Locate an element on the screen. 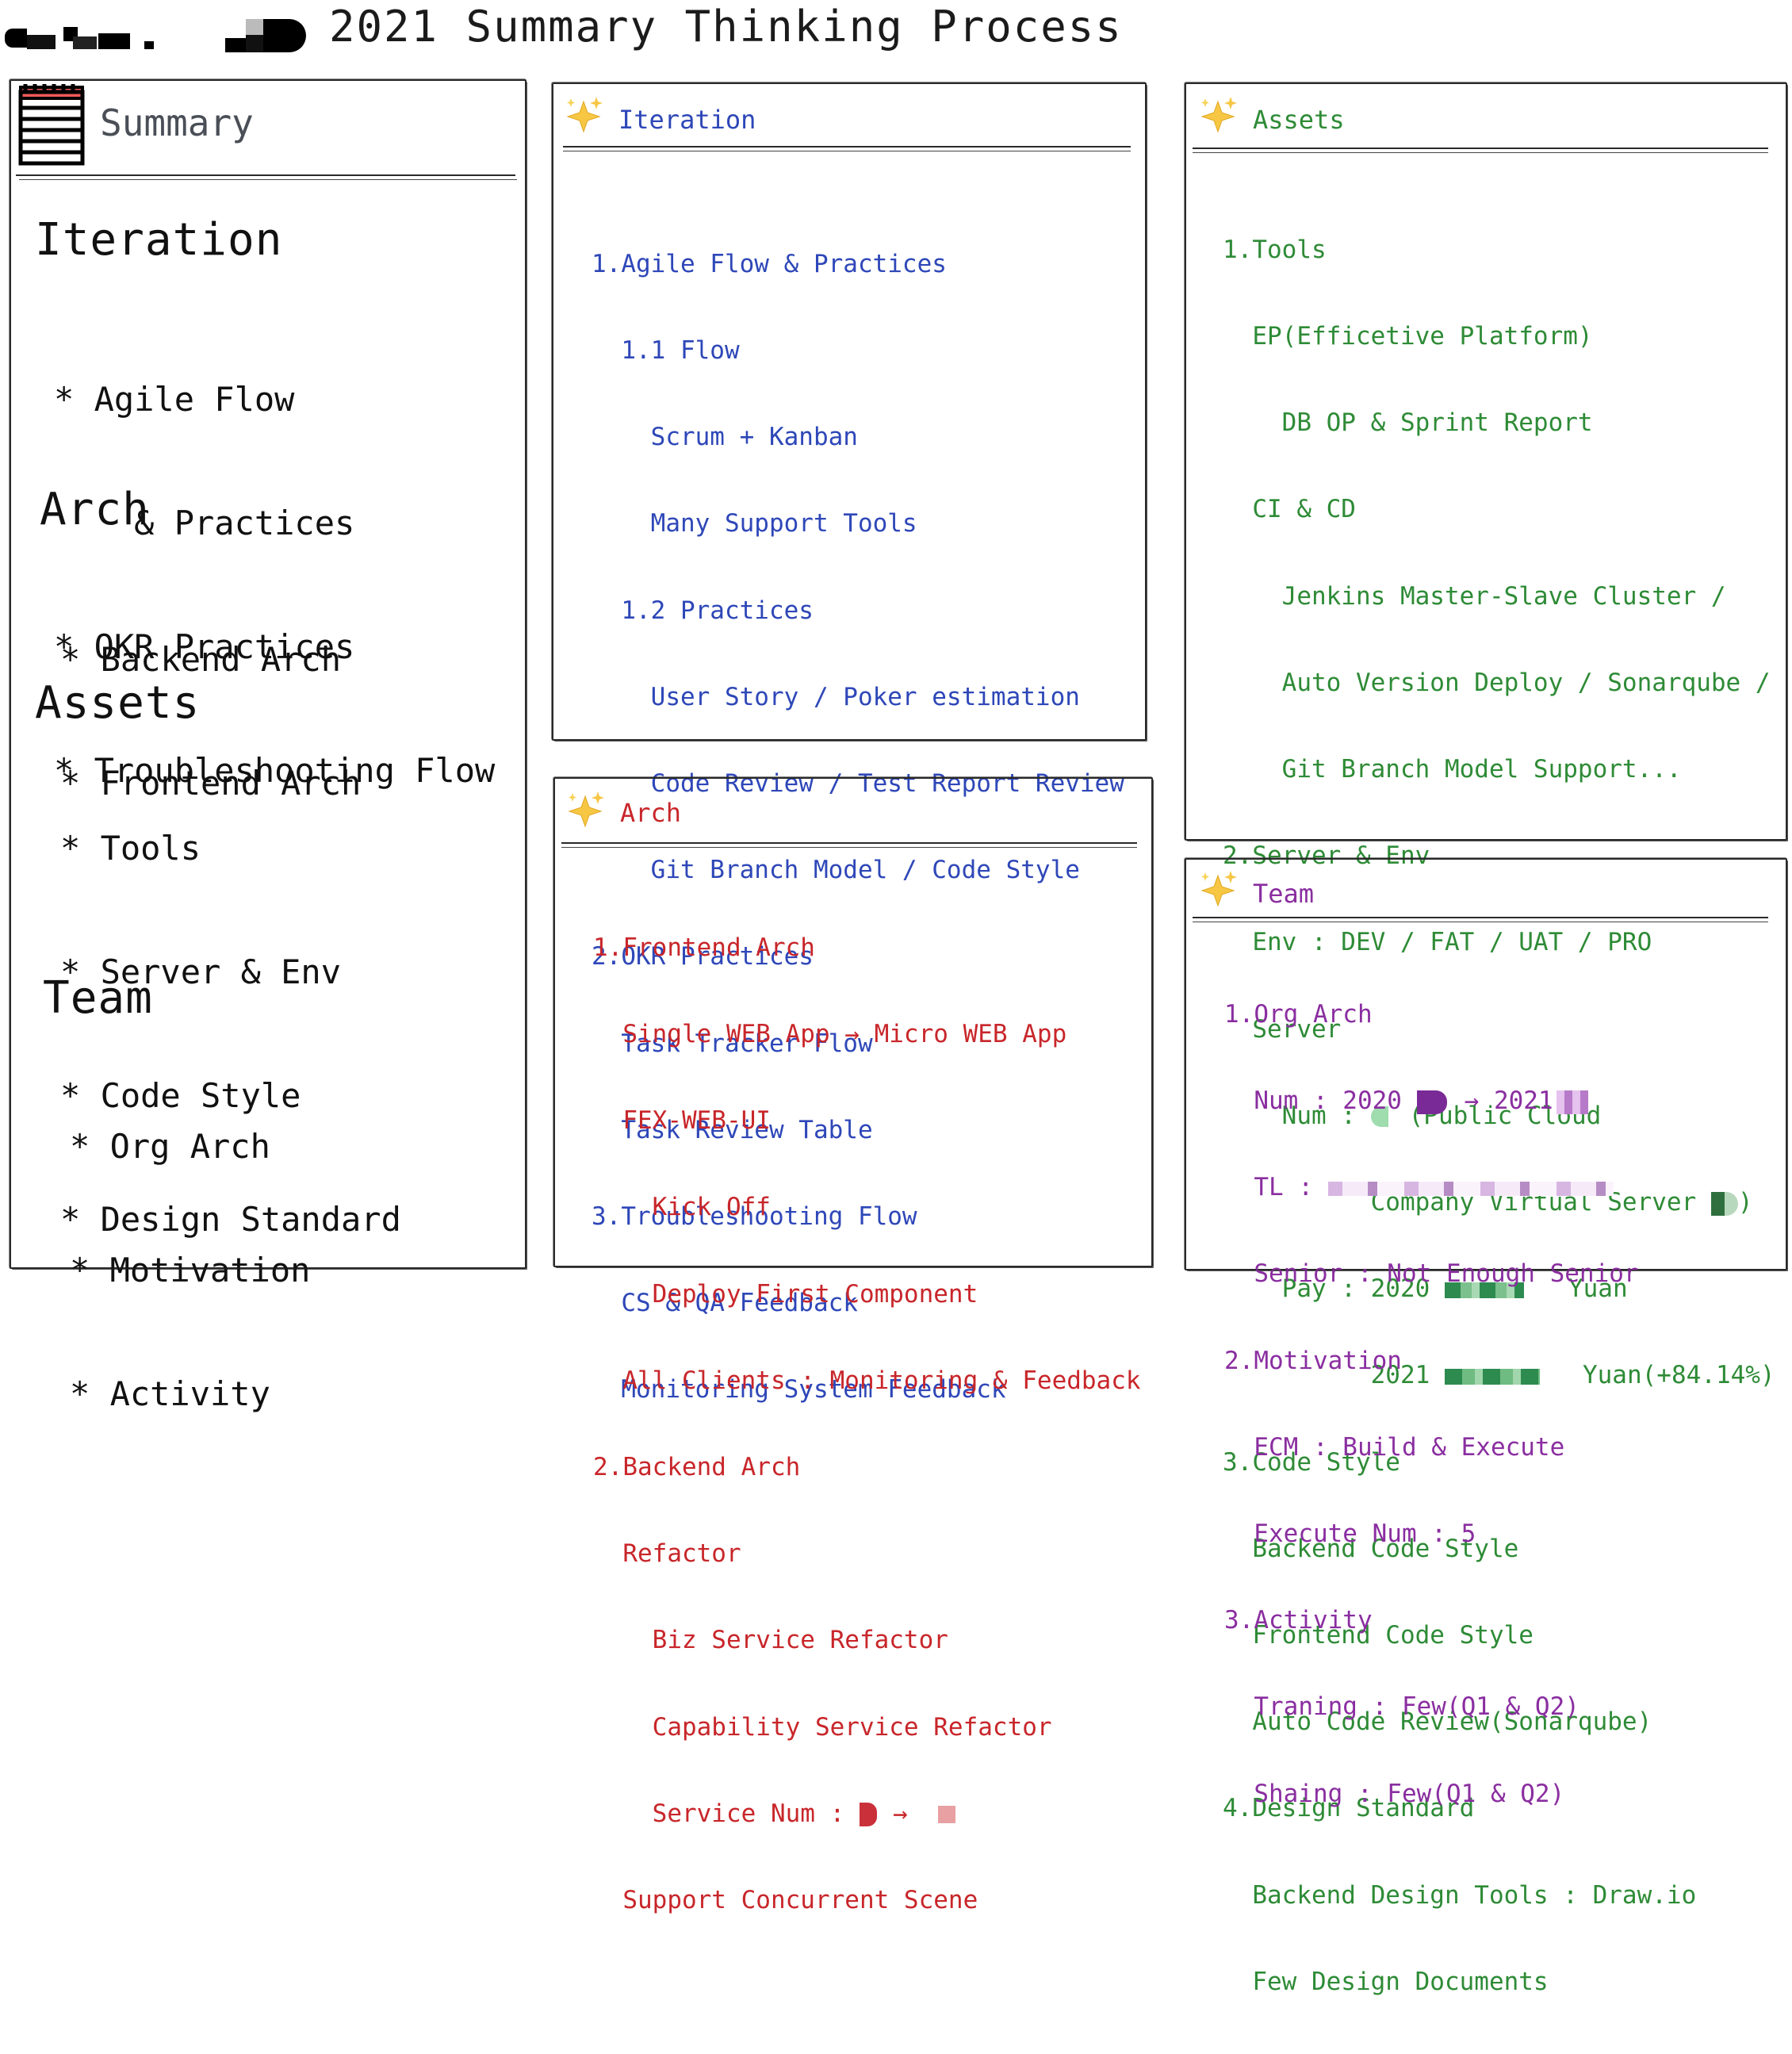 Image resolution: width=1792 pixels, height=2054 pixels. list-item: Num : 2020 → 2021 is located at coordinates (1431, 1100).